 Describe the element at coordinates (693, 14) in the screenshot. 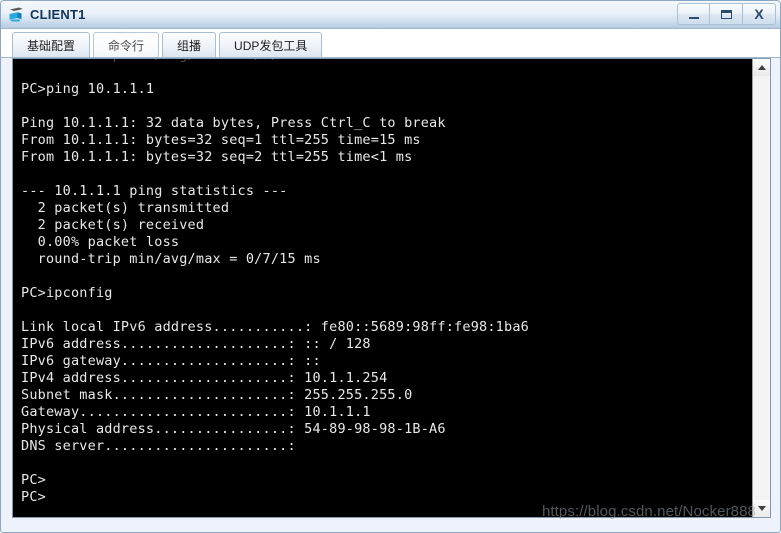

I see `minimize-button` at that location.